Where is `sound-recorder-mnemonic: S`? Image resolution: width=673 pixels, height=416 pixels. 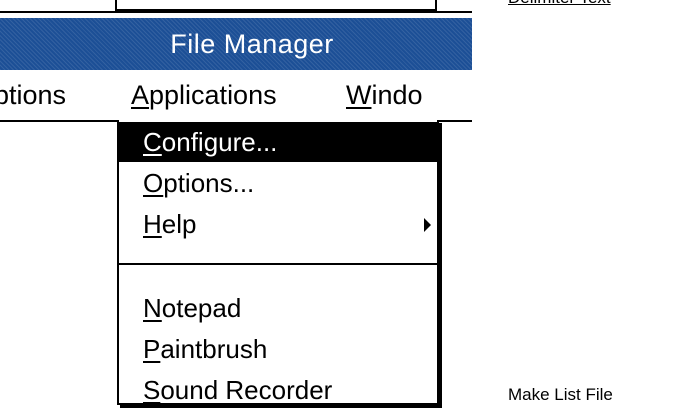 sound-recorder-mnemonic: S is located at coordinates (152, 390).